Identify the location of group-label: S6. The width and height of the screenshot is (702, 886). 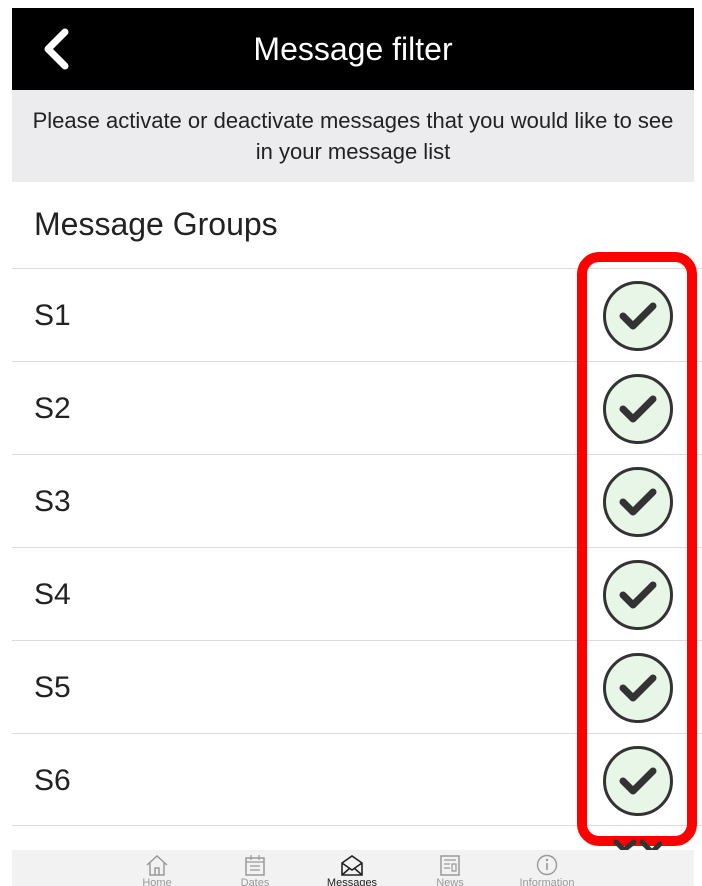
(52, 780).